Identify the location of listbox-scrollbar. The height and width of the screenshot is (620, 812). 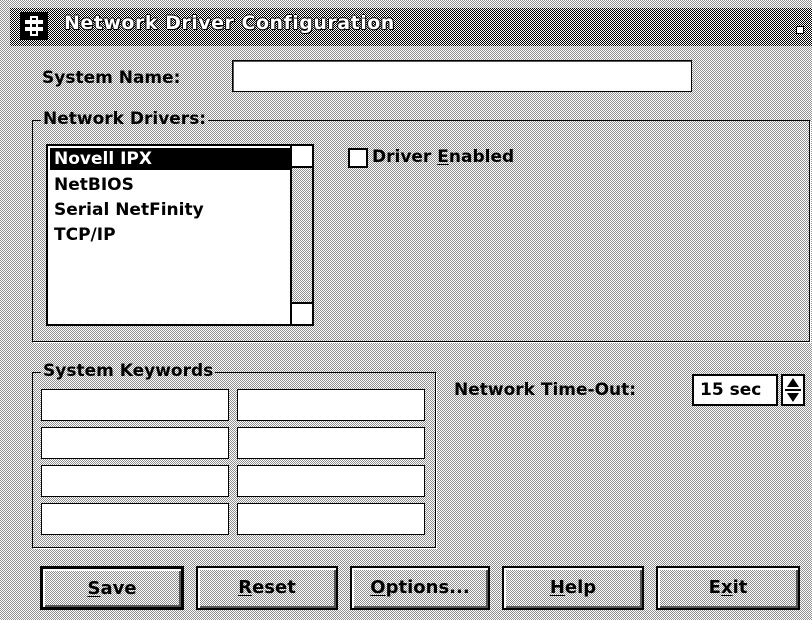
(301, 235).